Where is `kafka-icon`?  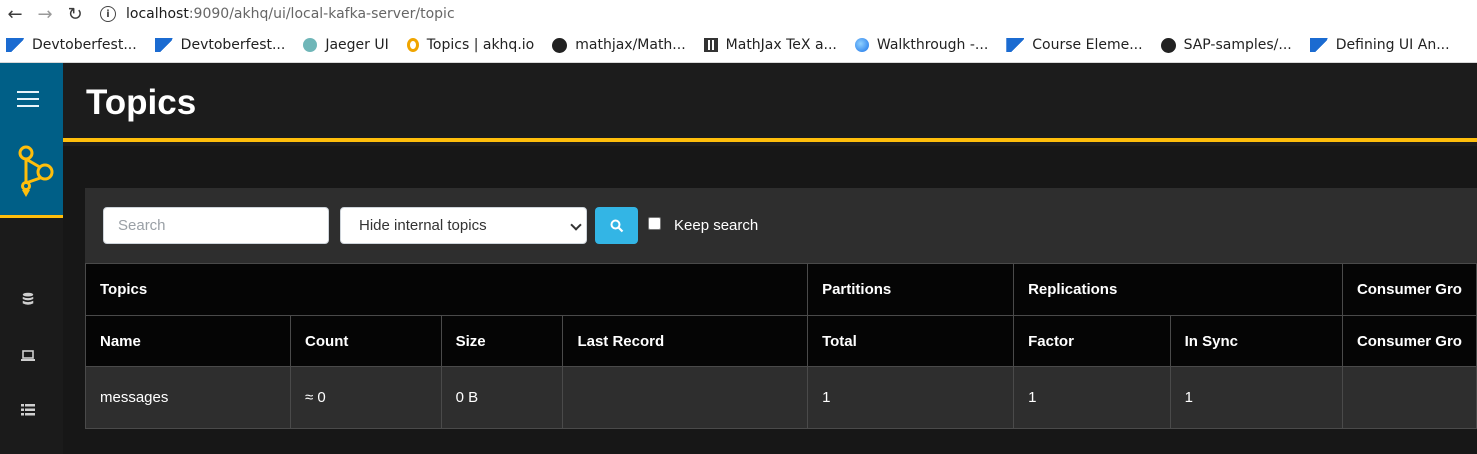
kafka-icon is located at coordinates (412, 45).